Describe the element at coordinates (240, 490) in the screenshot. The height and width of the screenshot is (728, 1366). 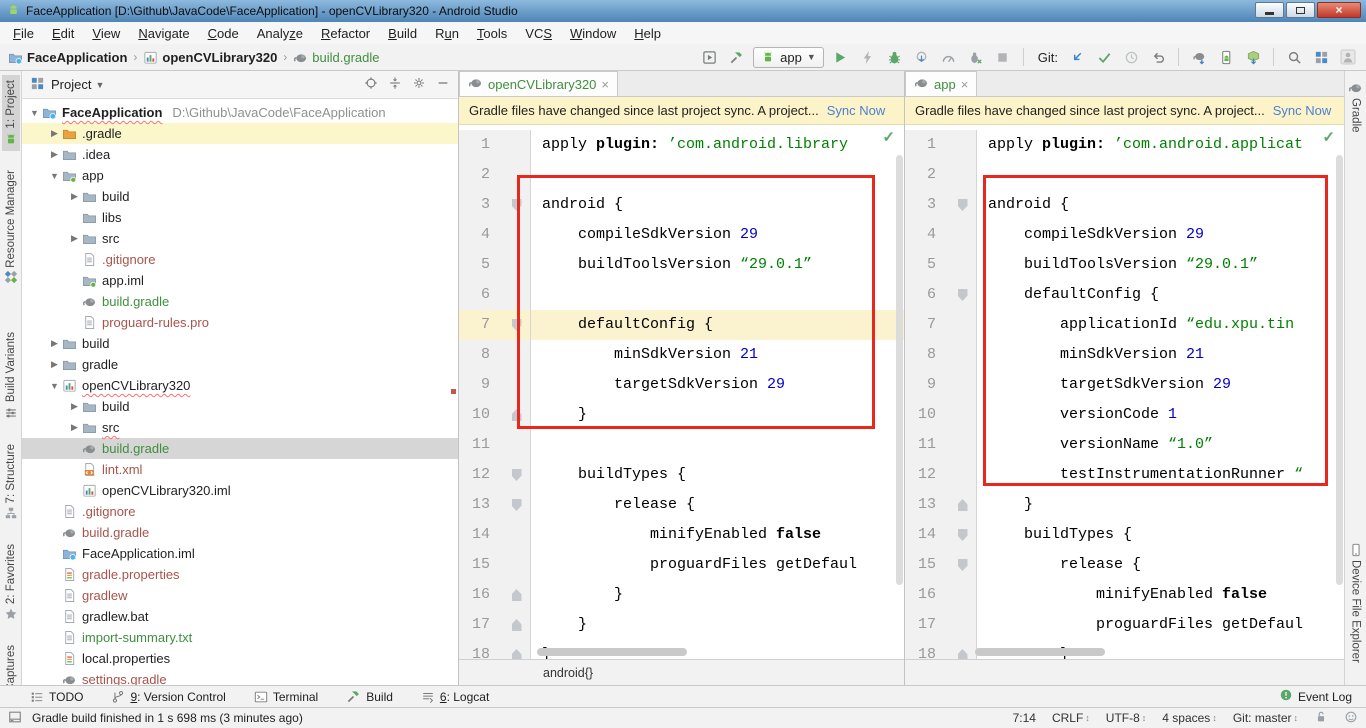
I see `tree-item-opencvlibrary320-iml: openCVLibrary320.iml` at that location.